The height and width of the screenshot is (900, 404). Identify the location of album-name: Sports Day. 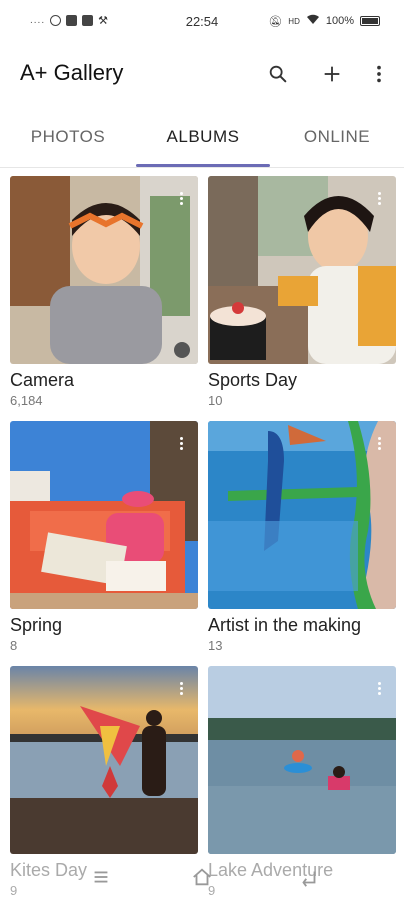
(253, 380).